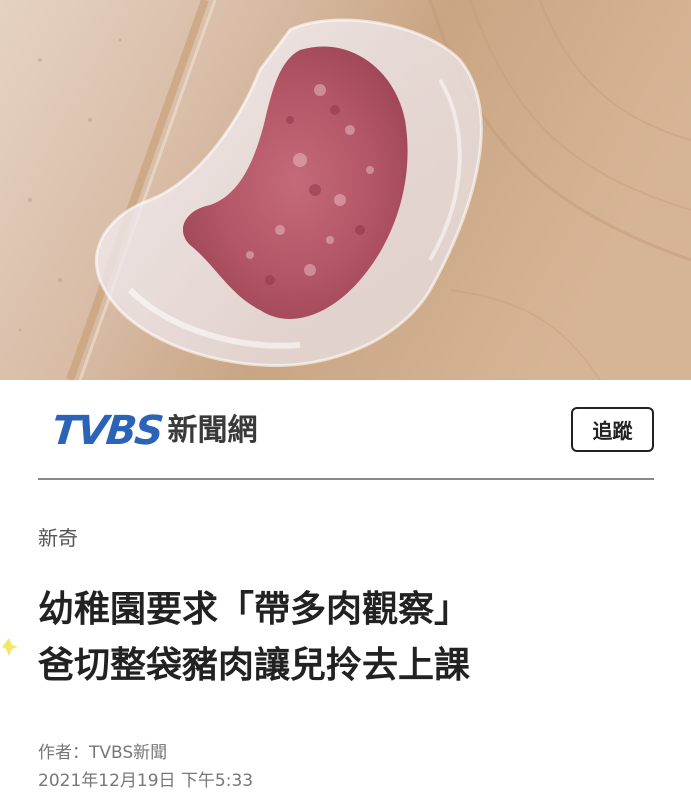 This screenshot has width=691, height=800. What do you see at coordinates (612, 429) in the screenshot?
I see `follow-button: 追蹤` at bounding box center [612, 429].